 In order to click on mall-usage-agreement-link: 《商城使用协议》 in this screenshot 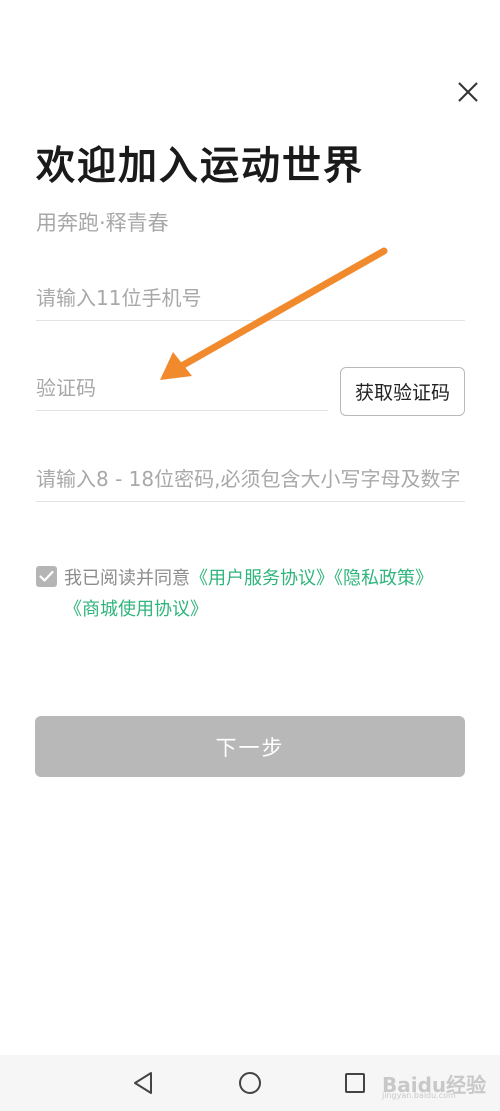, I will do `click(136, 609)`.